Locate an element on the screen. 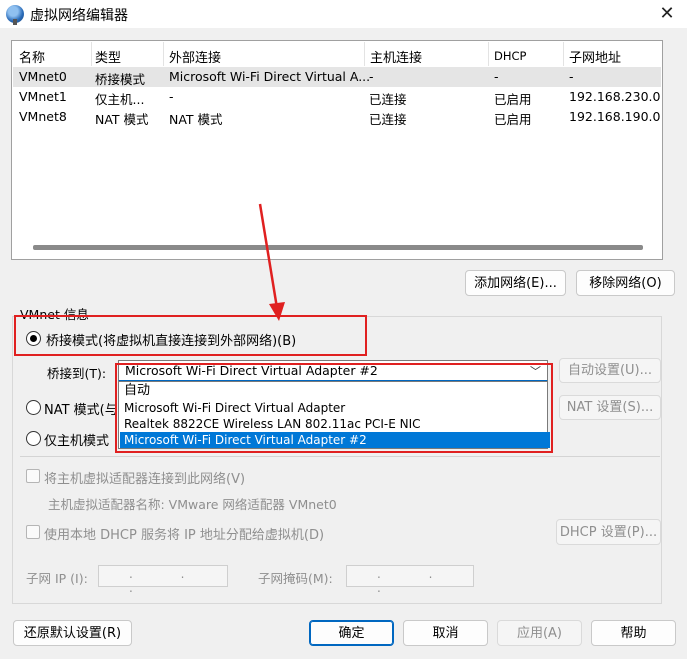 The image size is (687, 659). cell-dhcp: - is located at coordinates (496, 76).